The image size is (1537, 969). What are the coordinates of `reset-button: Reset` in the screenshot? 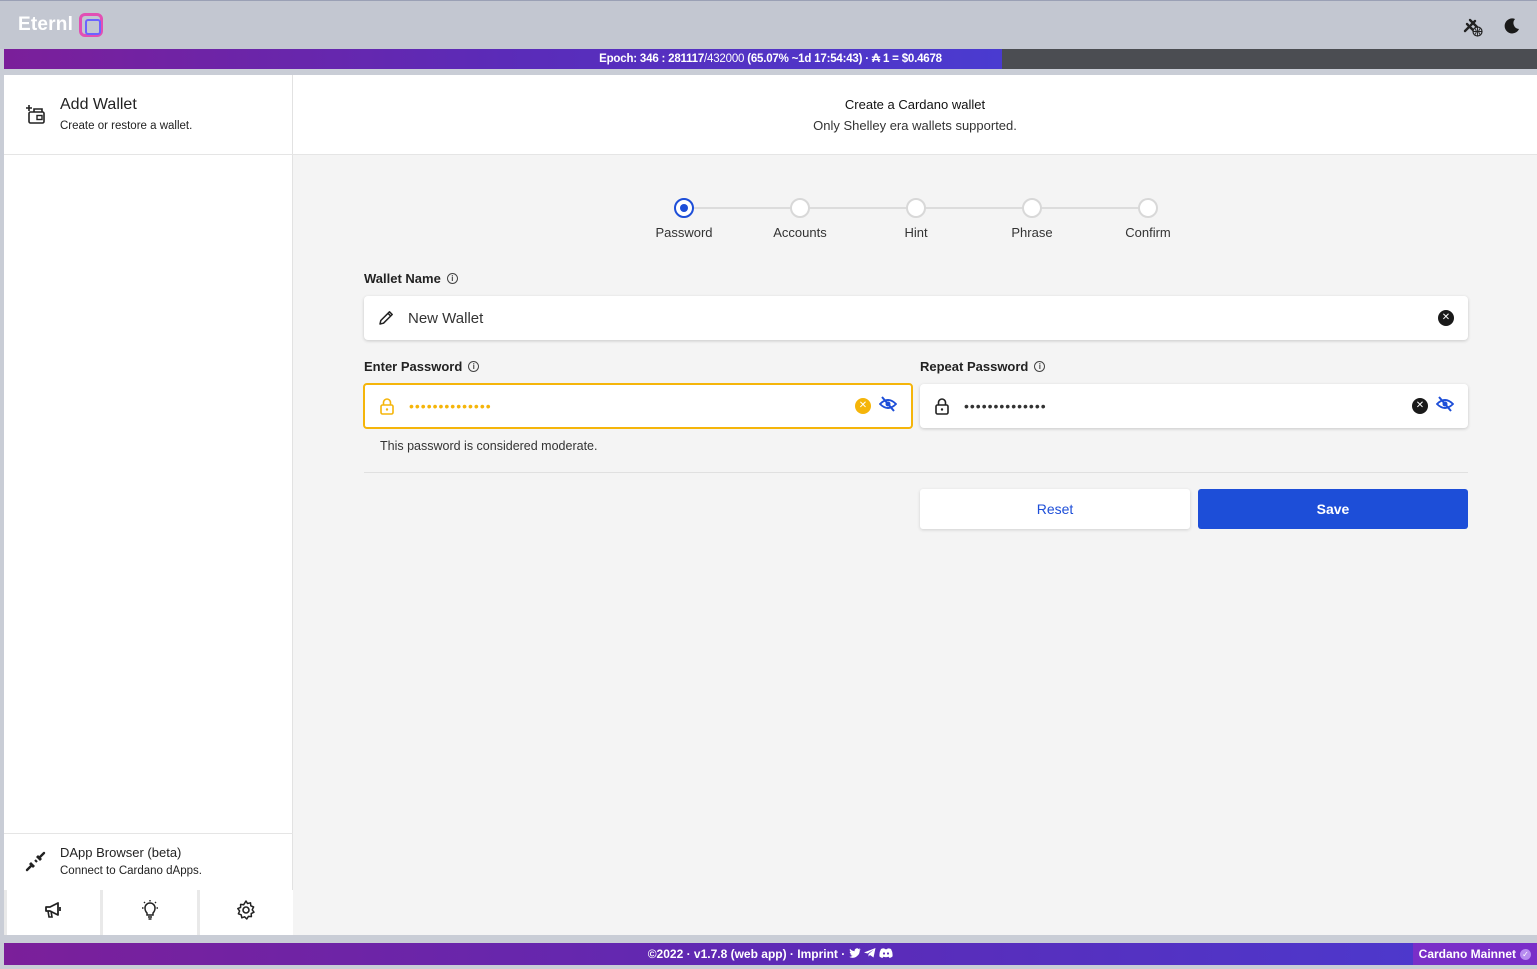 It's located at (1055, 509).